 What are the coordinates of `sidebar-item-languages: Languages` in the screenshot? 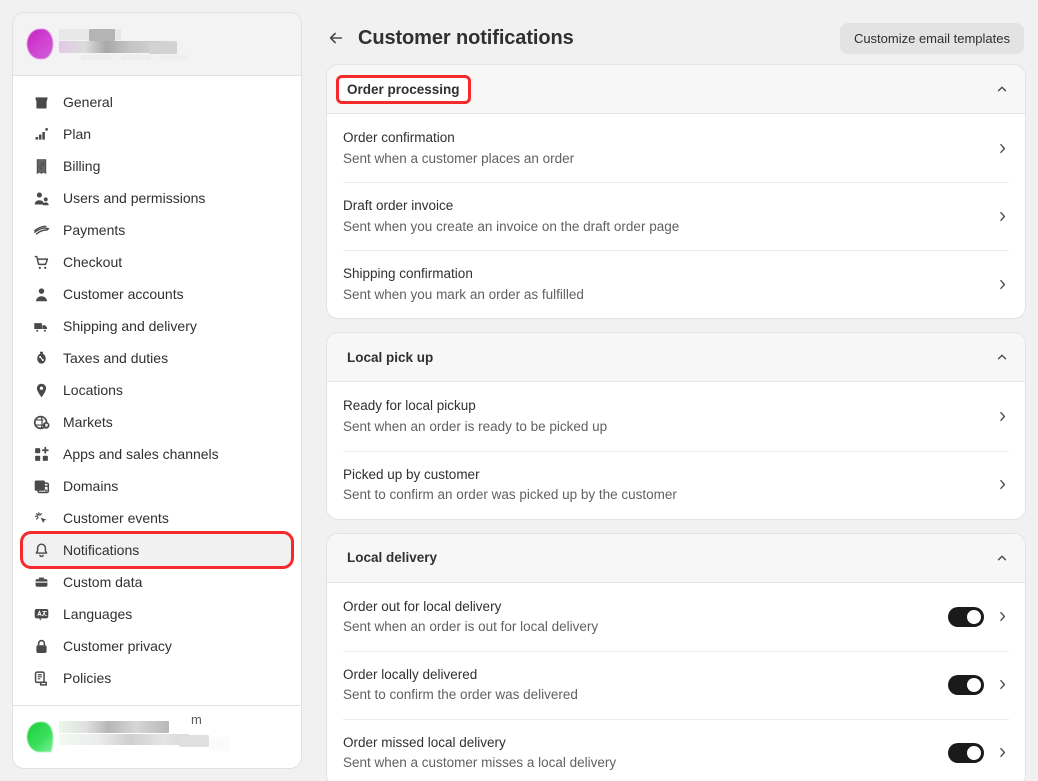 It's located at (157, 614).